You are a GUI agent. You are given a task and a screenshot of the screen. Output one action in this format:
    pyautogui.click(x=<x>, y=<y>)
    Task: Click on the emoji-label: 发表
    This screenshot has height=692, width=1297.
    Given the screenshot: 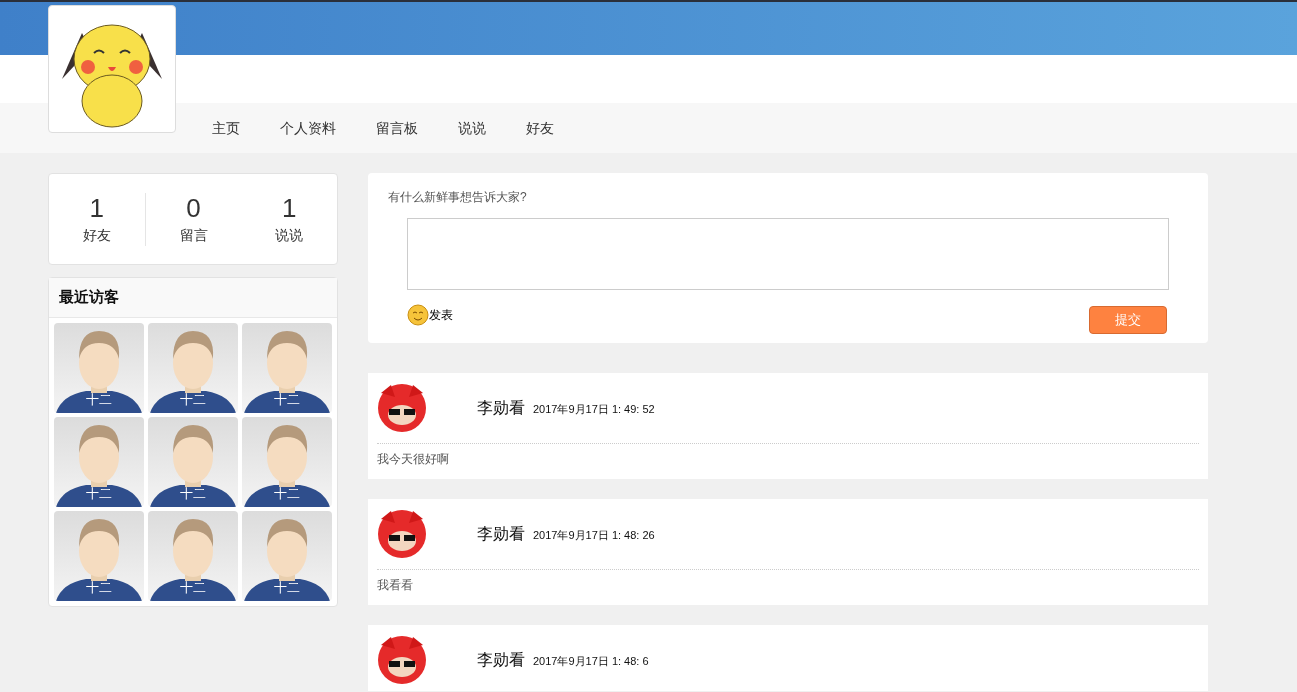 What is the action you would take?
    pyautogui.click(x=441, y=315)
    